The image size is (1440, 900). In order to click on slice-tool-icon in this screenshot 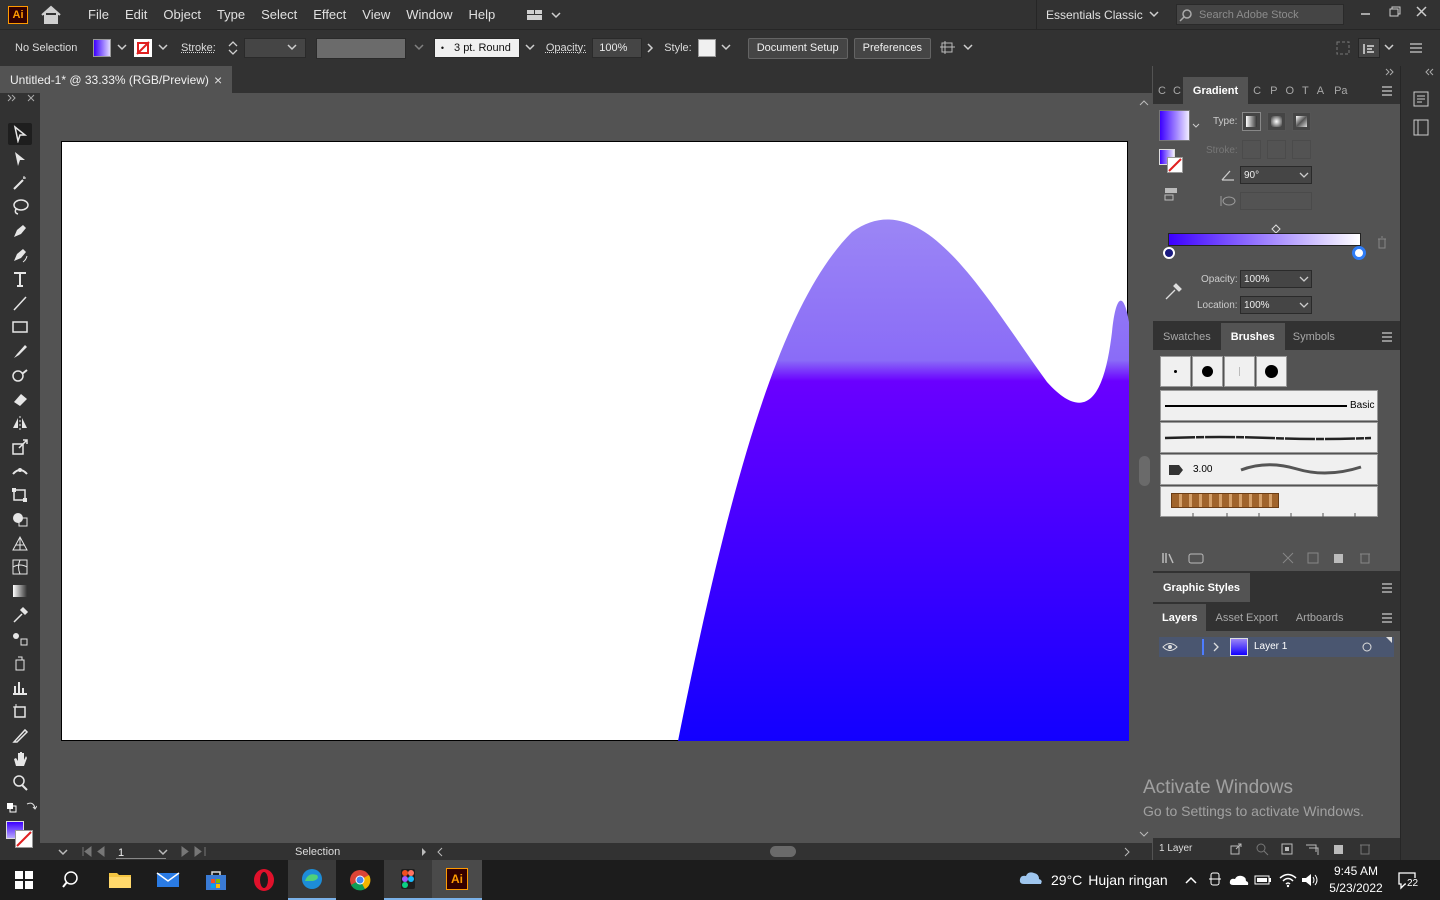, I will do `click(20, 735)`.